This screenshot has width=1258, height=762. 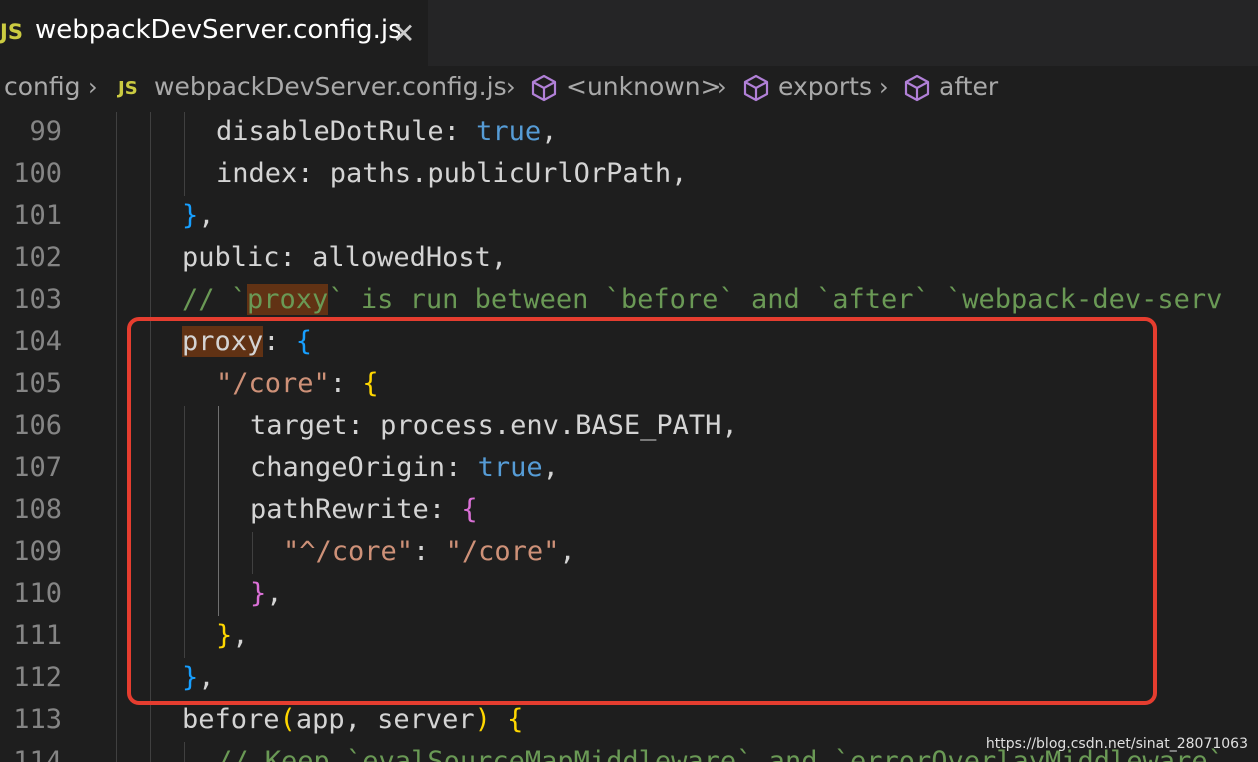 I want to click on line-number: 109, so click(x=37, y=551).